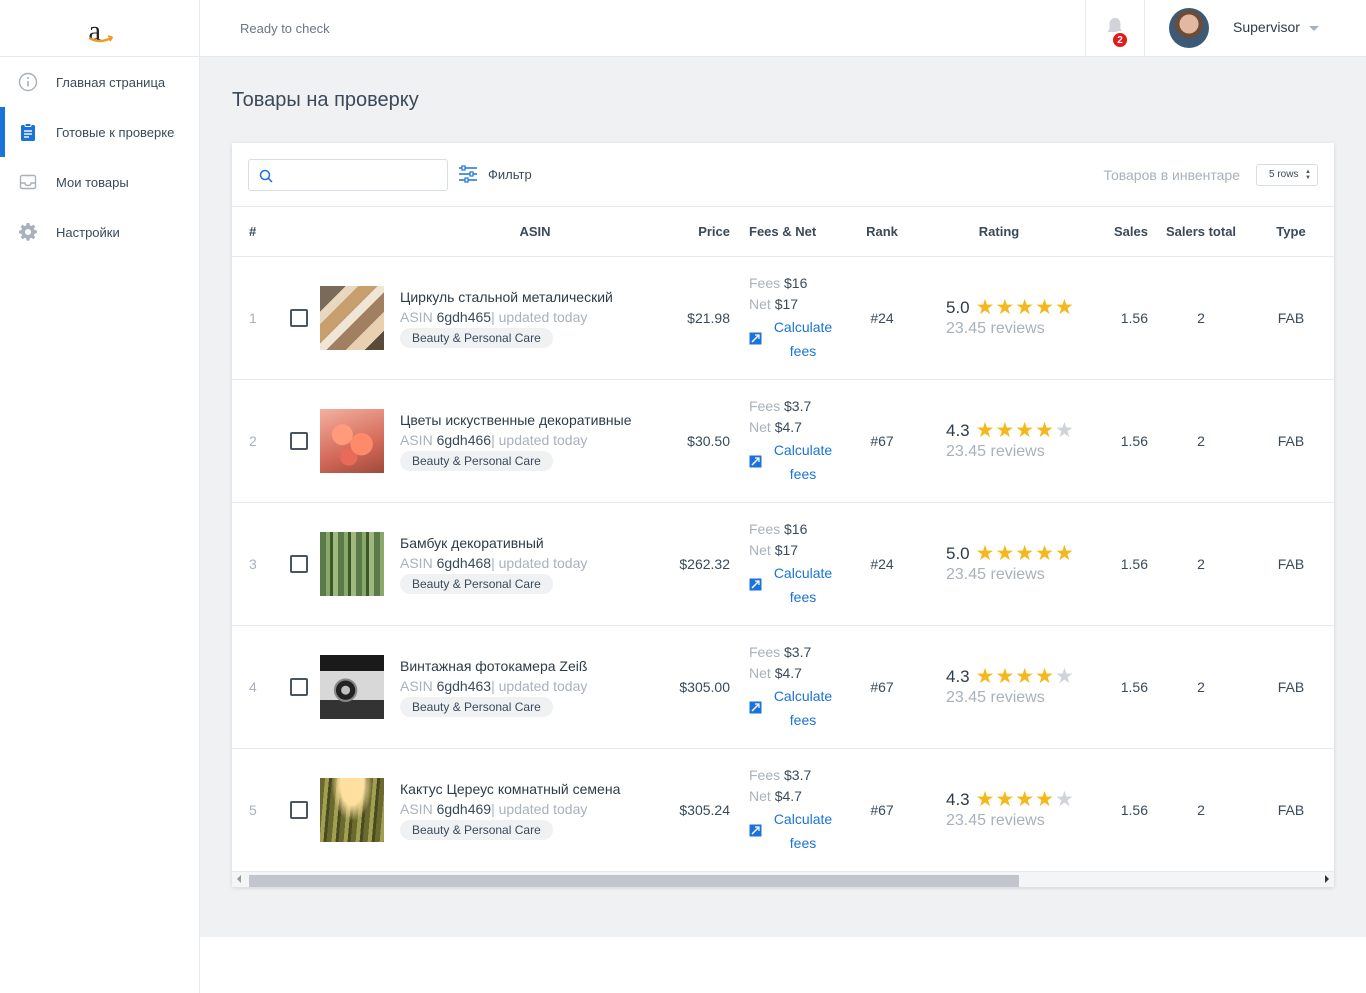  Describe the element at coordinates (882, 232) in the screenshot. I see `col-header-rank: Rank` at that location.